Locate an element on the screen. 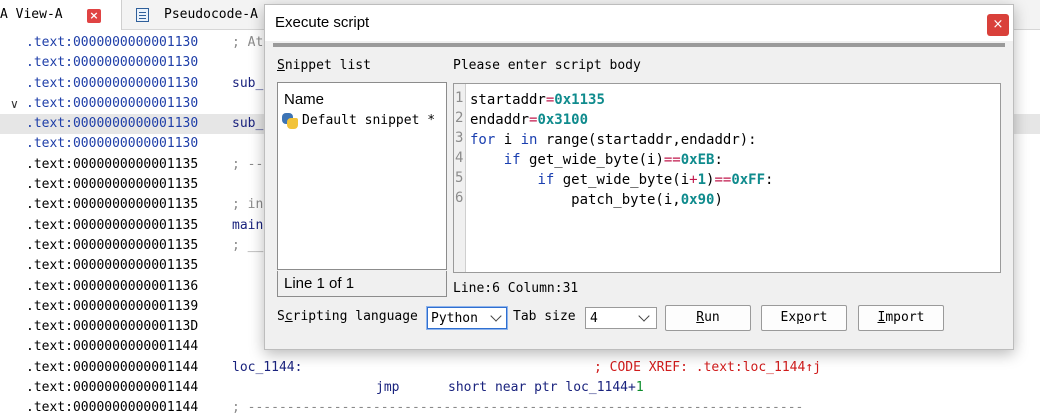 The image size is (1040, 416). divider is located at coordinates (639, 45).